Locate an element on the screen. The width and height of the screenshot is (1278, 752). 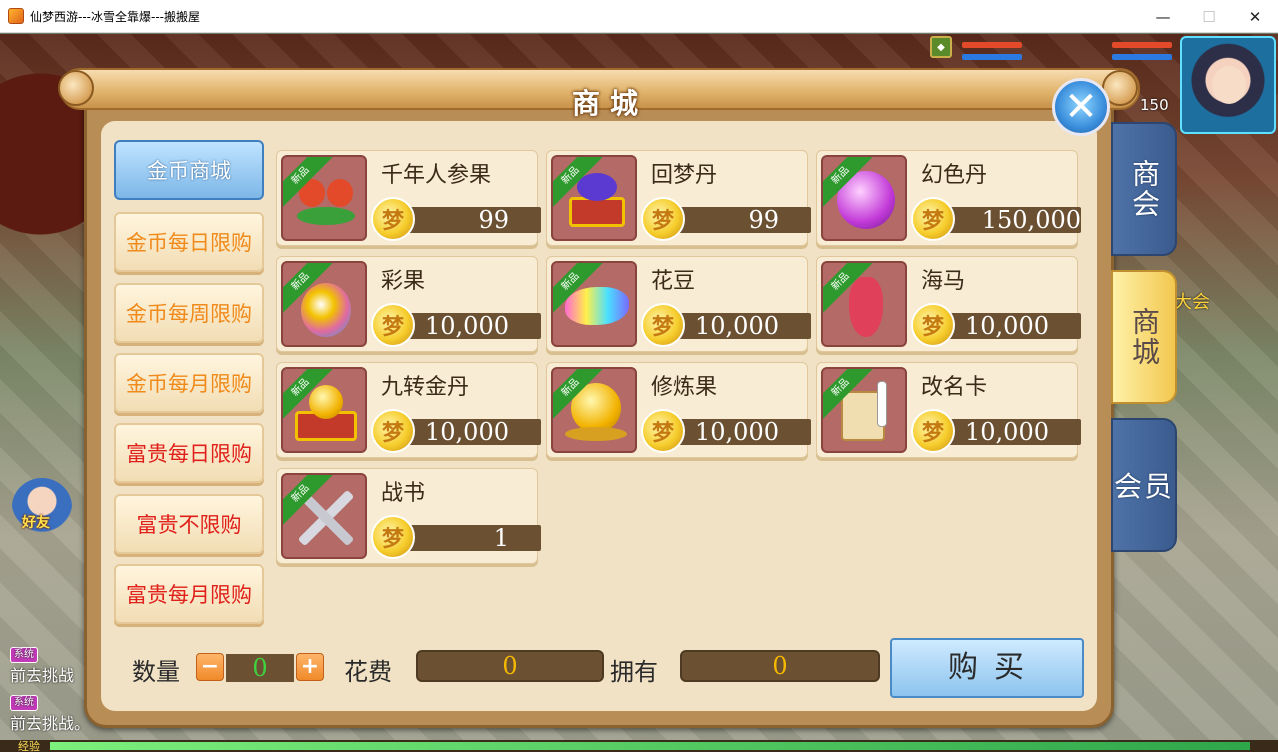
maximize-button: ☐ is located at coordinates (1209, 16).